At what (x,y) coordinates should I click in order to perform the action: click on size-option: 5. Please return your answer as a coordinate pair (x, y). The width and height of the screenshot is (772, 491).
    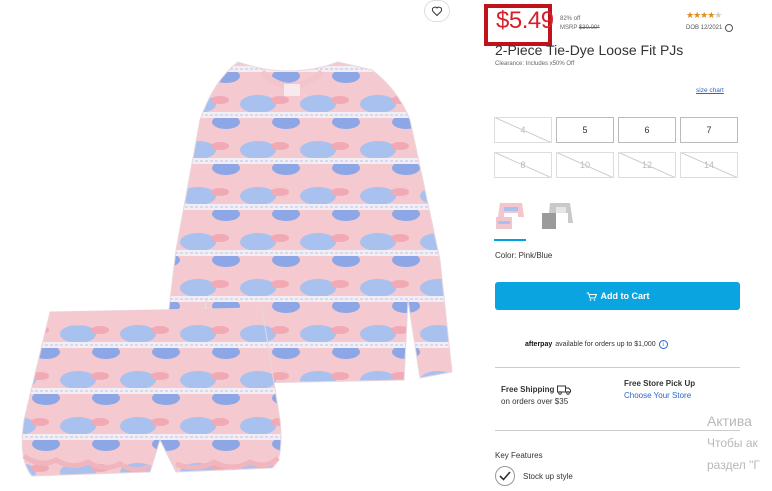
    Looking at the image, I should click on (585, 130).